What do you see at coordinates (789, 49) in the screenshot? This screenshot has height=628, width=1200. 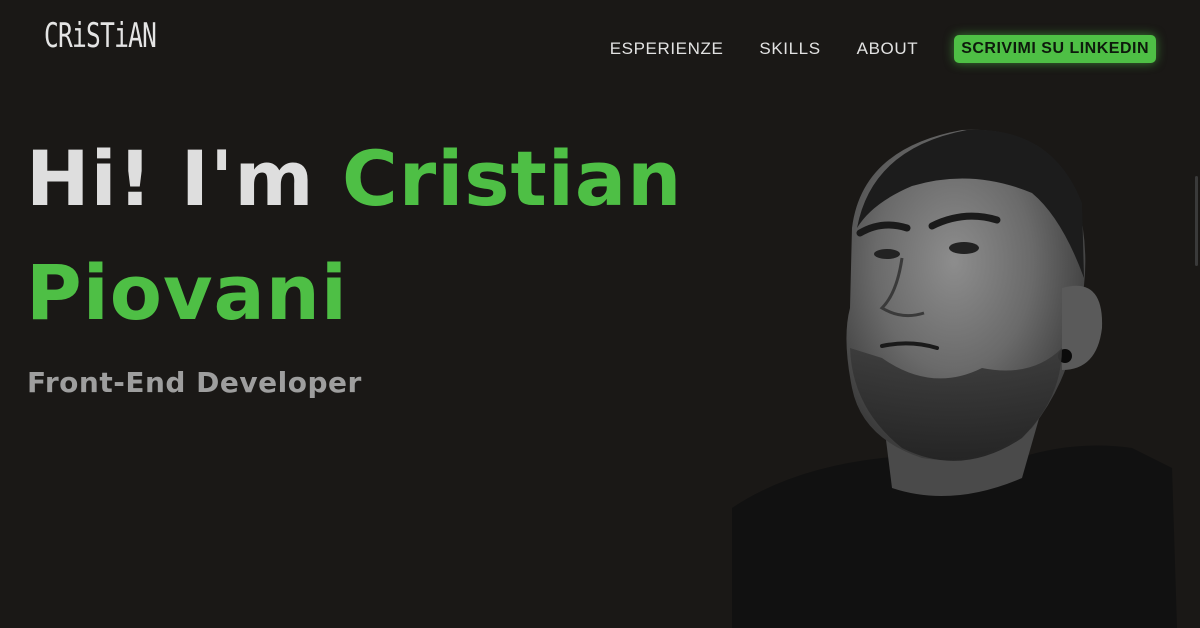 I see `nav-link-skills: SKILLS` at bounding box center [789, 49].